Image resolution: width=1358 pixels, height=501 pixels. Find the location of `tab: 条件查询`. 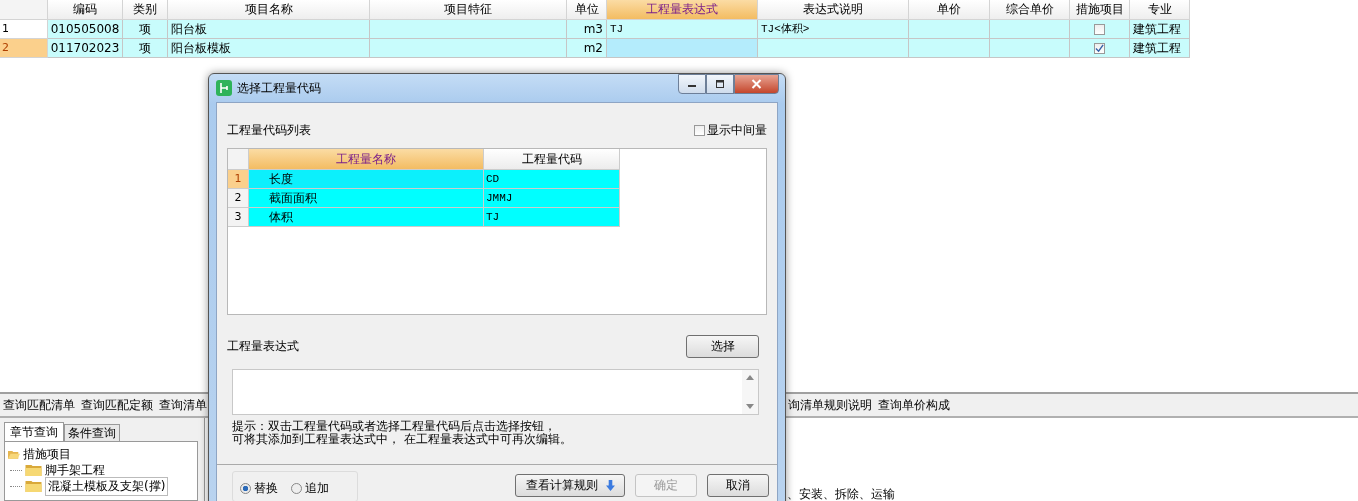

tab: 条件查询 is located at coordinates (92, 432).